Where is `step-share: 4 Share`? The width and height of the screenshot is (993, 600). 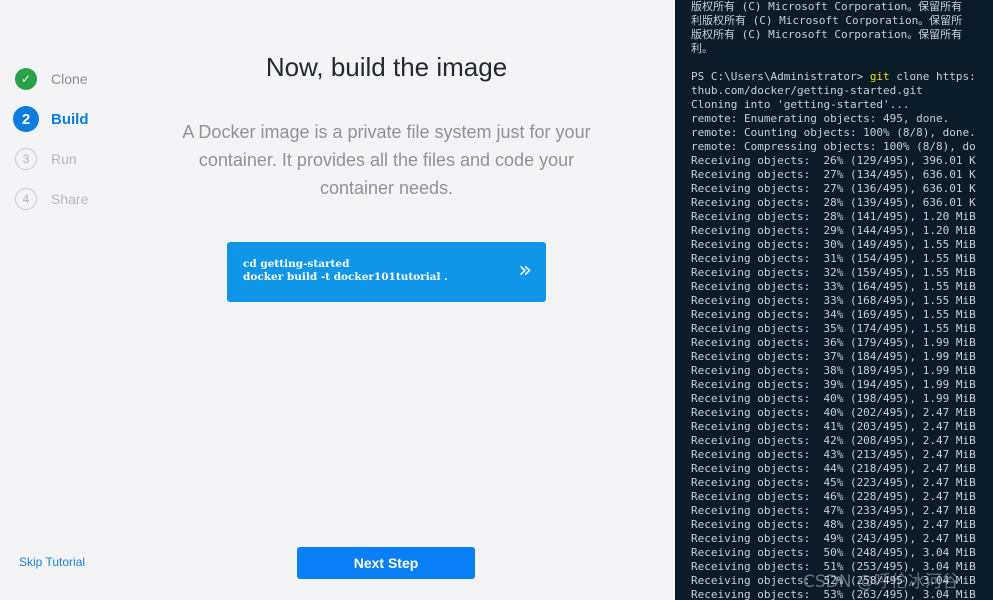
step-share: 4 Share is located at coordinates (52, 199).